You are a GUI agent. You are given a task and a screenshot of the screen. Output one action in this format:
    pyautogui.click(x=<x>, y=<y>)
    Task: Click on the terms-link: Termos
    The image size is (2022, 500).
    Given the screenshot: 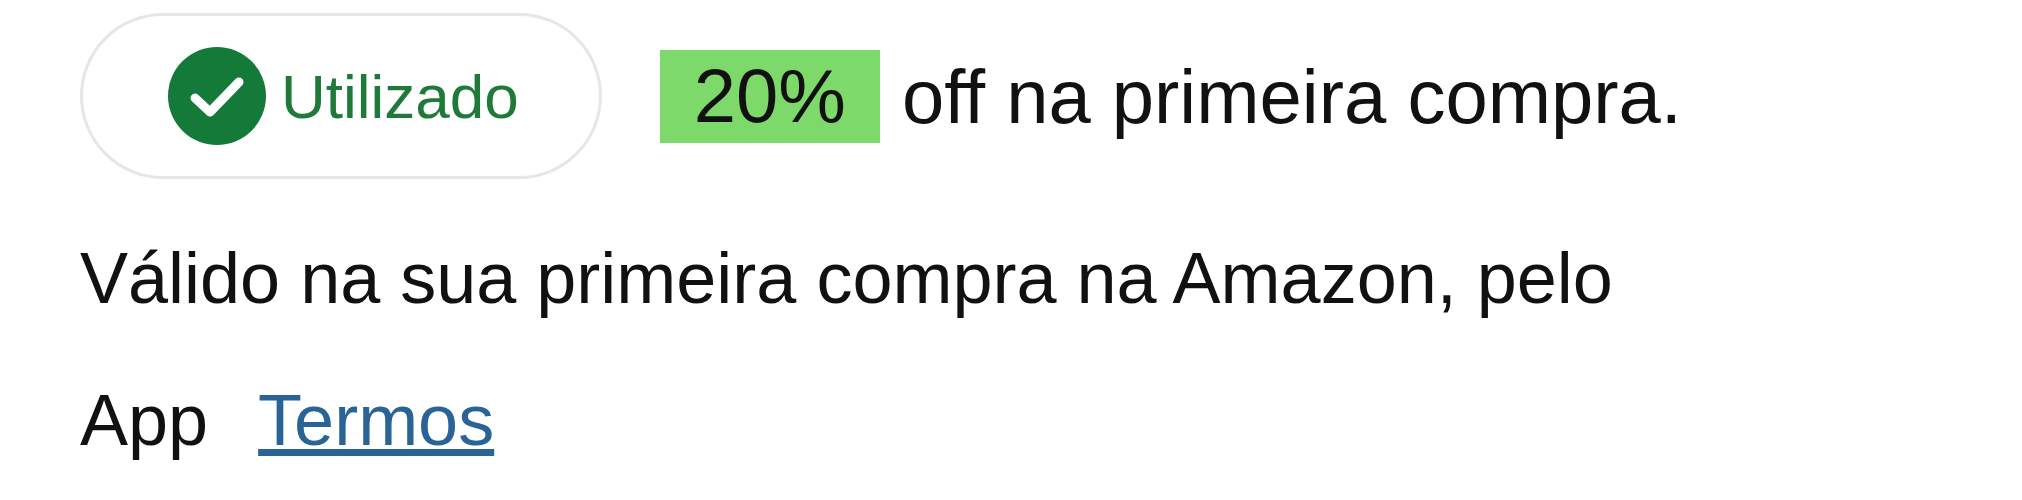 What is the action you would take?
    pyautogui.click(x=376, y=420)
    